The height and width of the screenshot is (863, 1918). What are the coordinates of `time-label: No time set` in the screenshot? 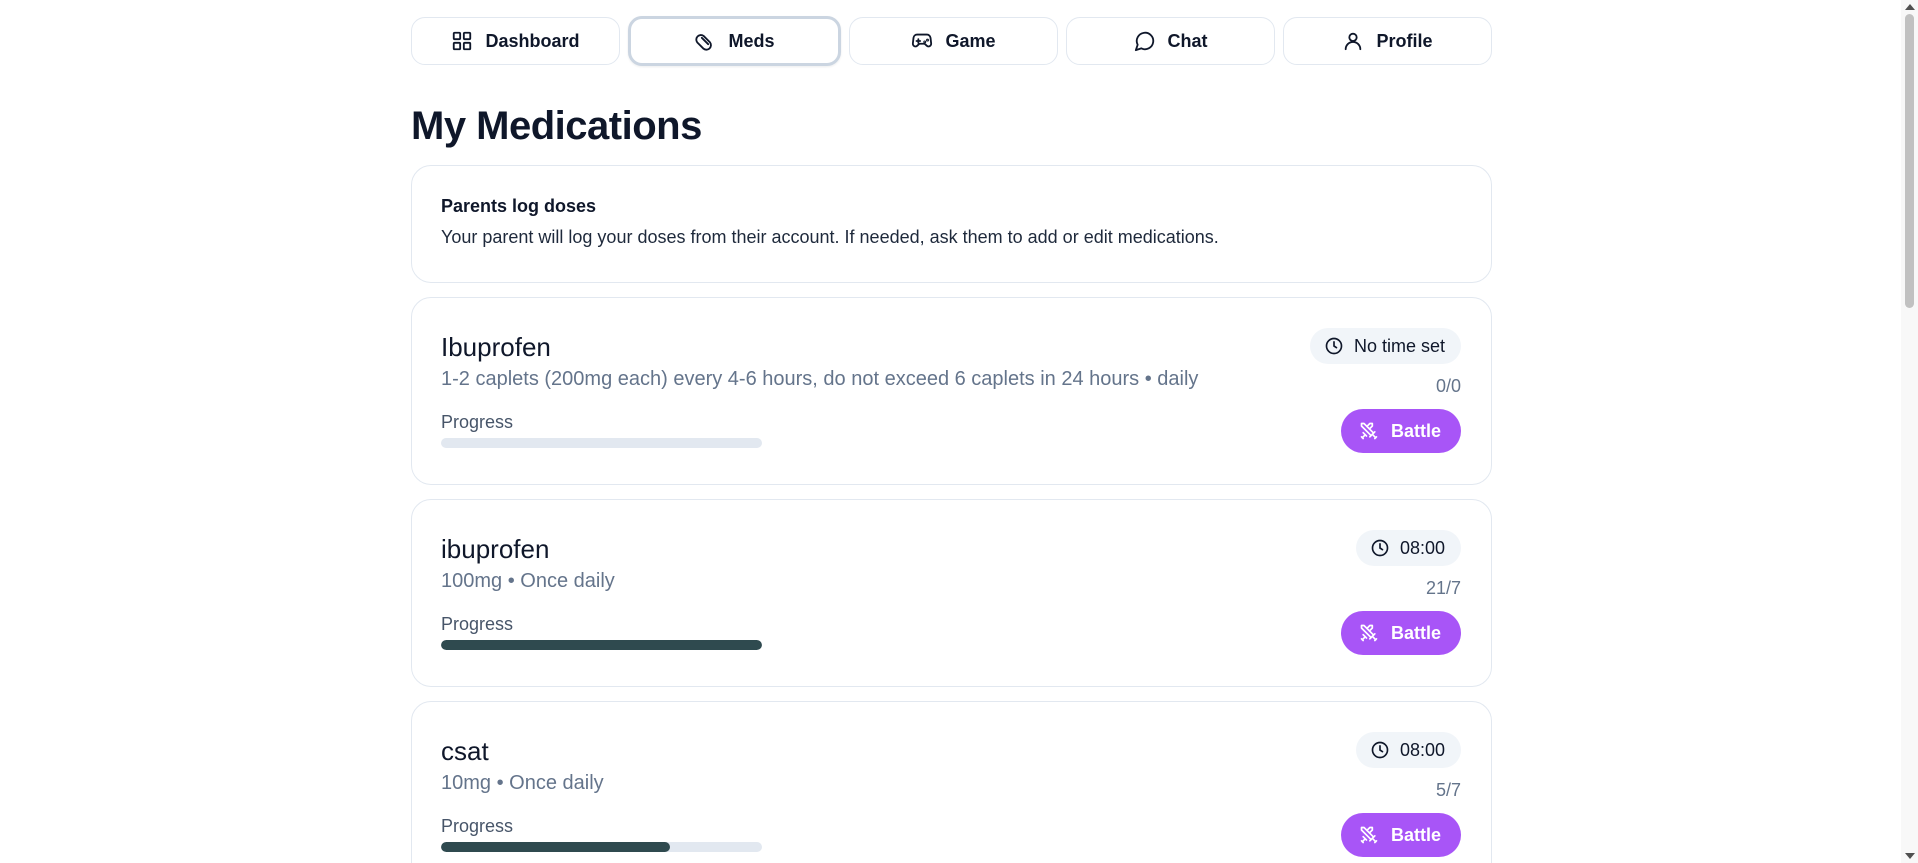 It's located at (1399, 345).